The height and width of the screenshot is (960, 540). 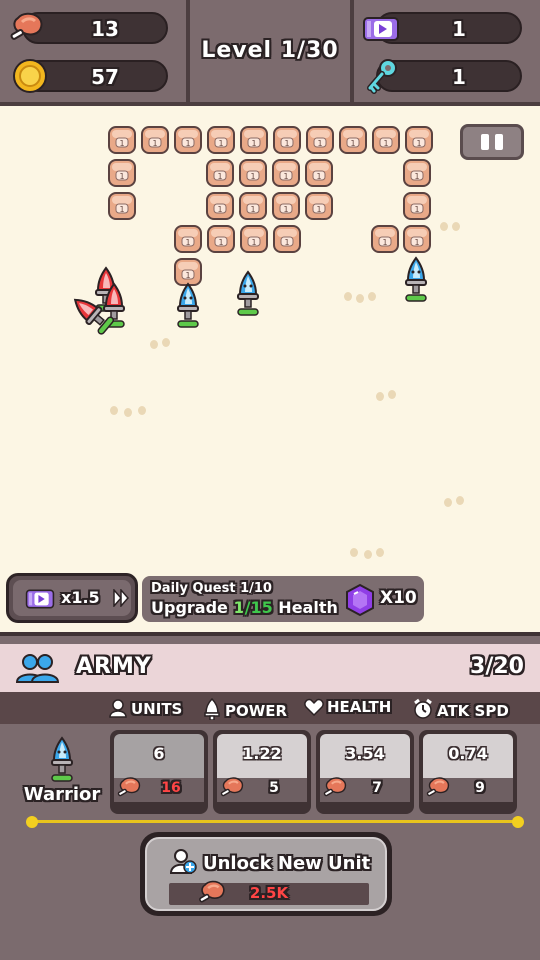 I want to click on quest-reward: X10, so click(x=398, y=598).